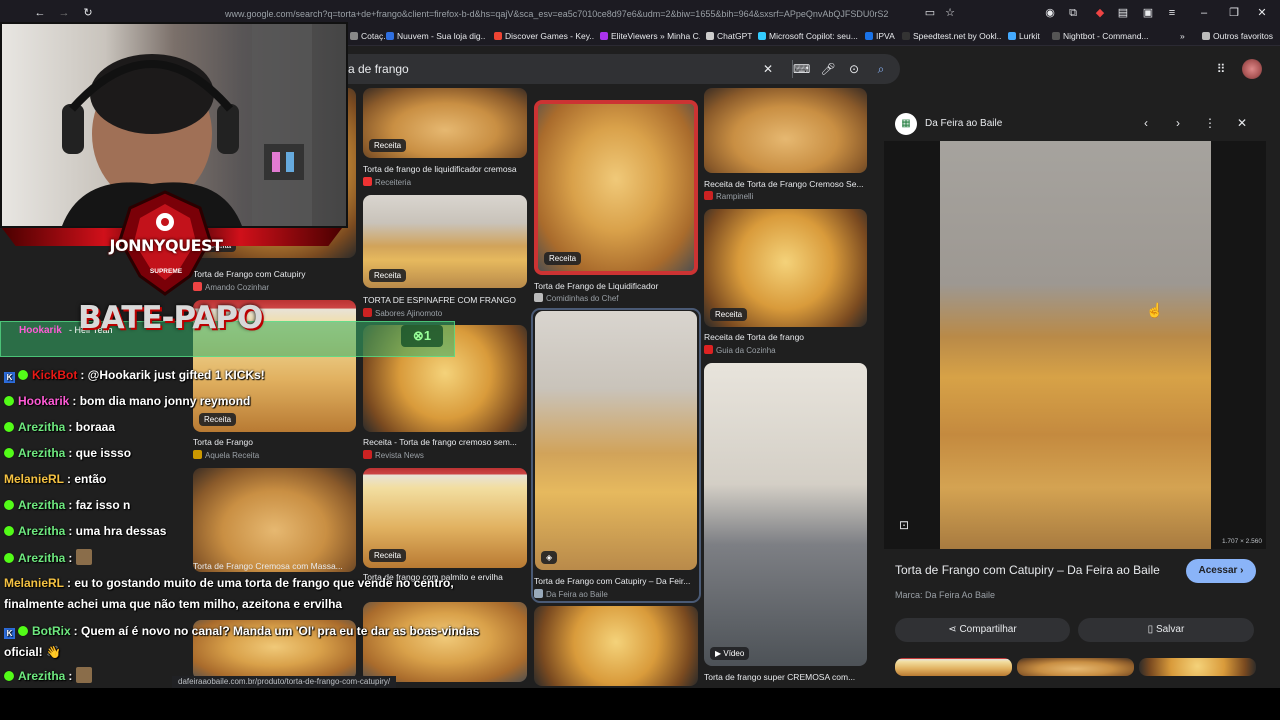 The height and width of the screenshot is (720, 1280). Describe the element at coordinates (43, 401) in the screenshot. I see `chat-username: Hookarik` at that location.